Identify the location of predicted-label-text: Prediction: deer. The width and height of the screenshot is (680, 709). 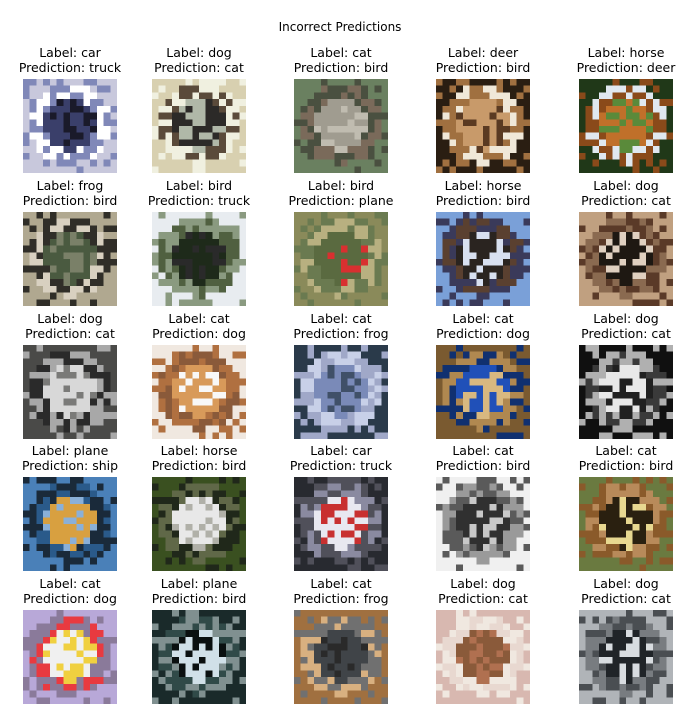
(626, 67).